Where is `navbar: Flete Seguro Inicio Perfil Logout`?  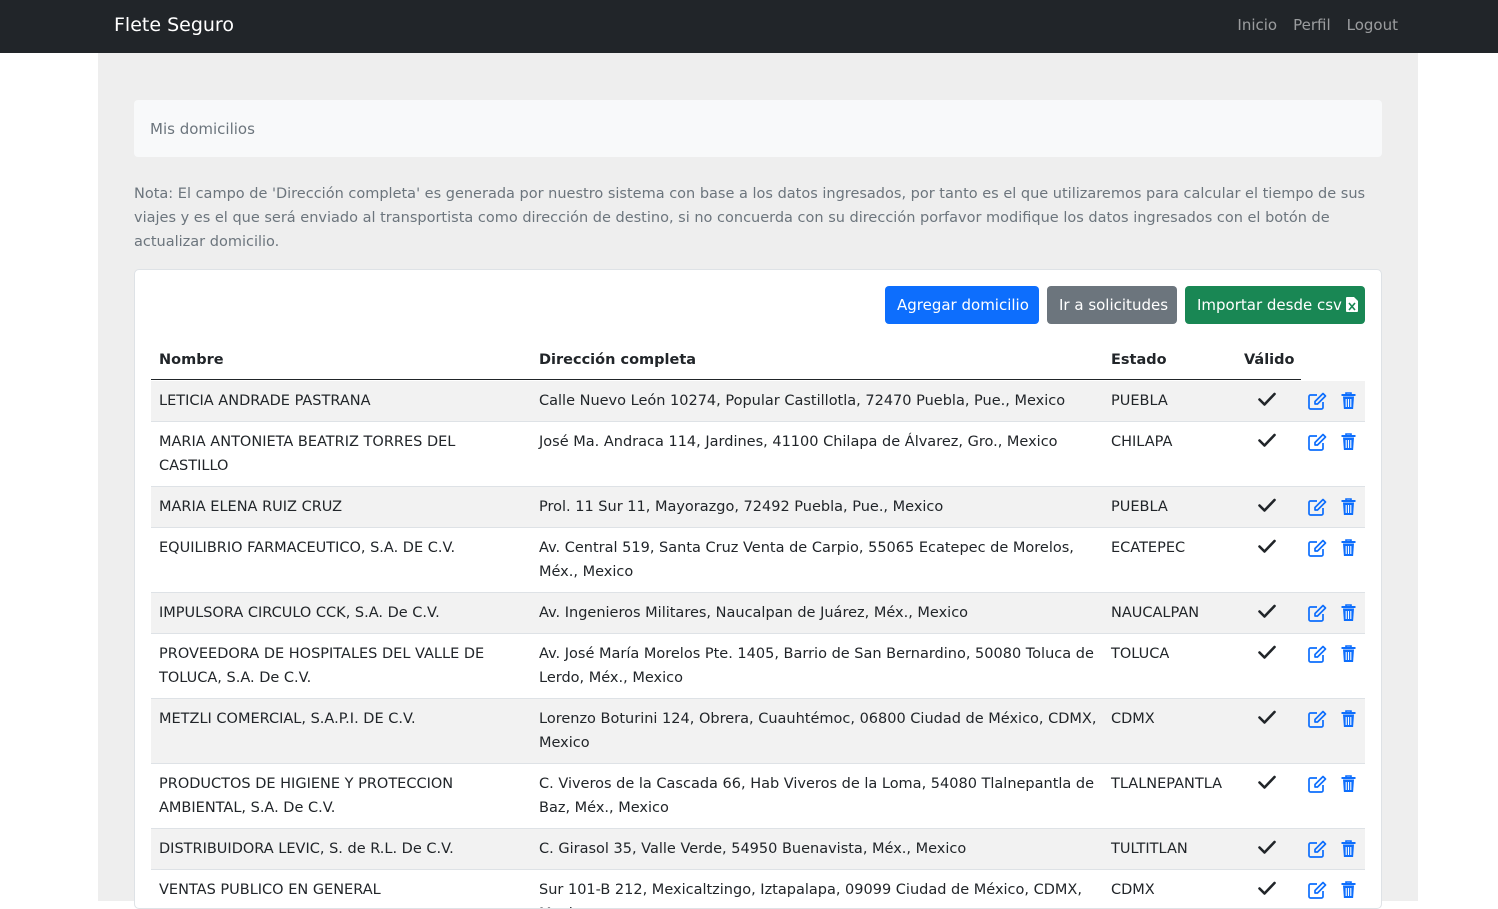 navbar: Flete Seguro Inicio Perfil Logout is located at coordinates (749, 26).